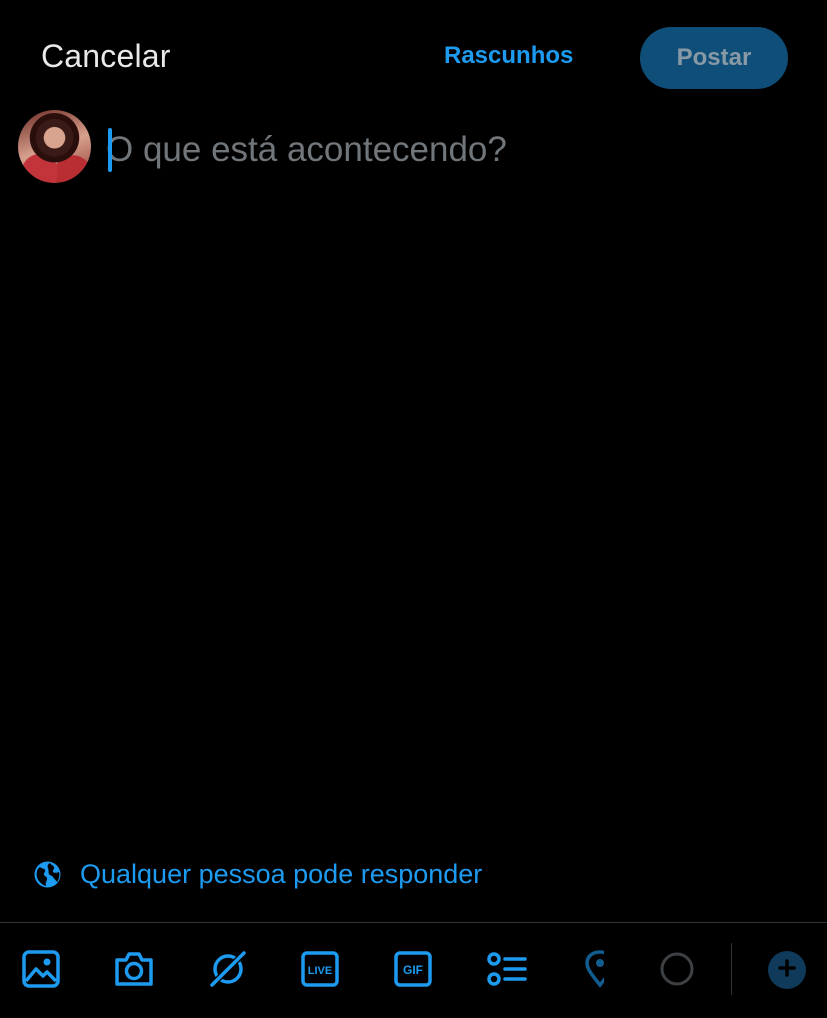 The image size is (827, 1018). Describe the element at coordinates (451, 150) in the screenshot. I see `compose-input` at that location.